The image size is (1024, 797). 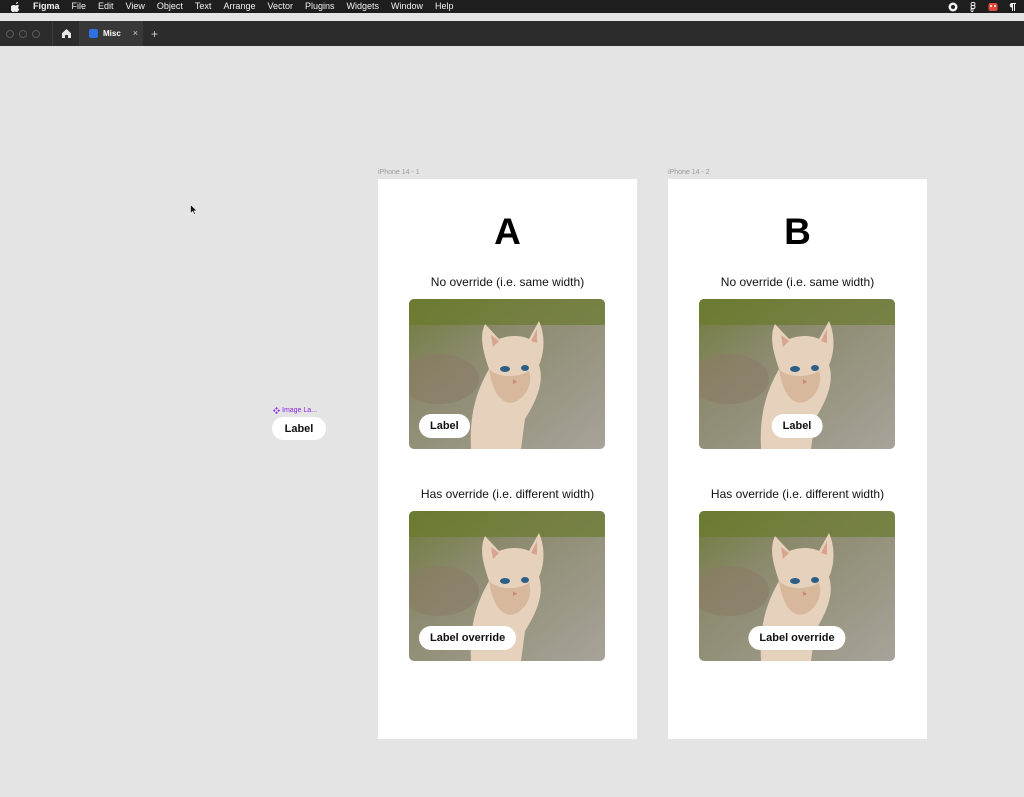 What do you see at coordinates (407, 6) in the screenshot?
I see `menu-window: Window` at bounding box center [407, 6].